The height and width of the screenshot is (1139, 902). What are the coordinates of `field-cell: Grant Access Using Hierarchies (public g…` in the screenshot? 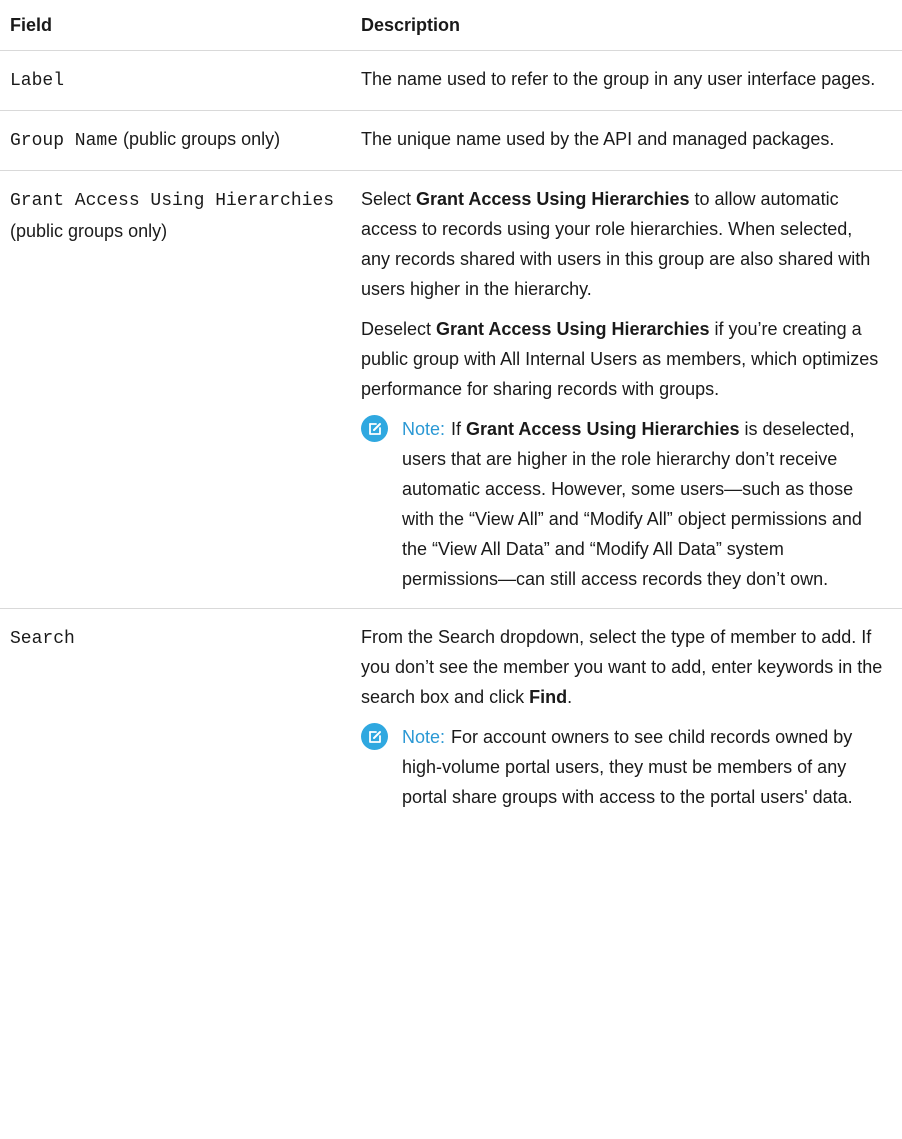 It's located at (173, 389).